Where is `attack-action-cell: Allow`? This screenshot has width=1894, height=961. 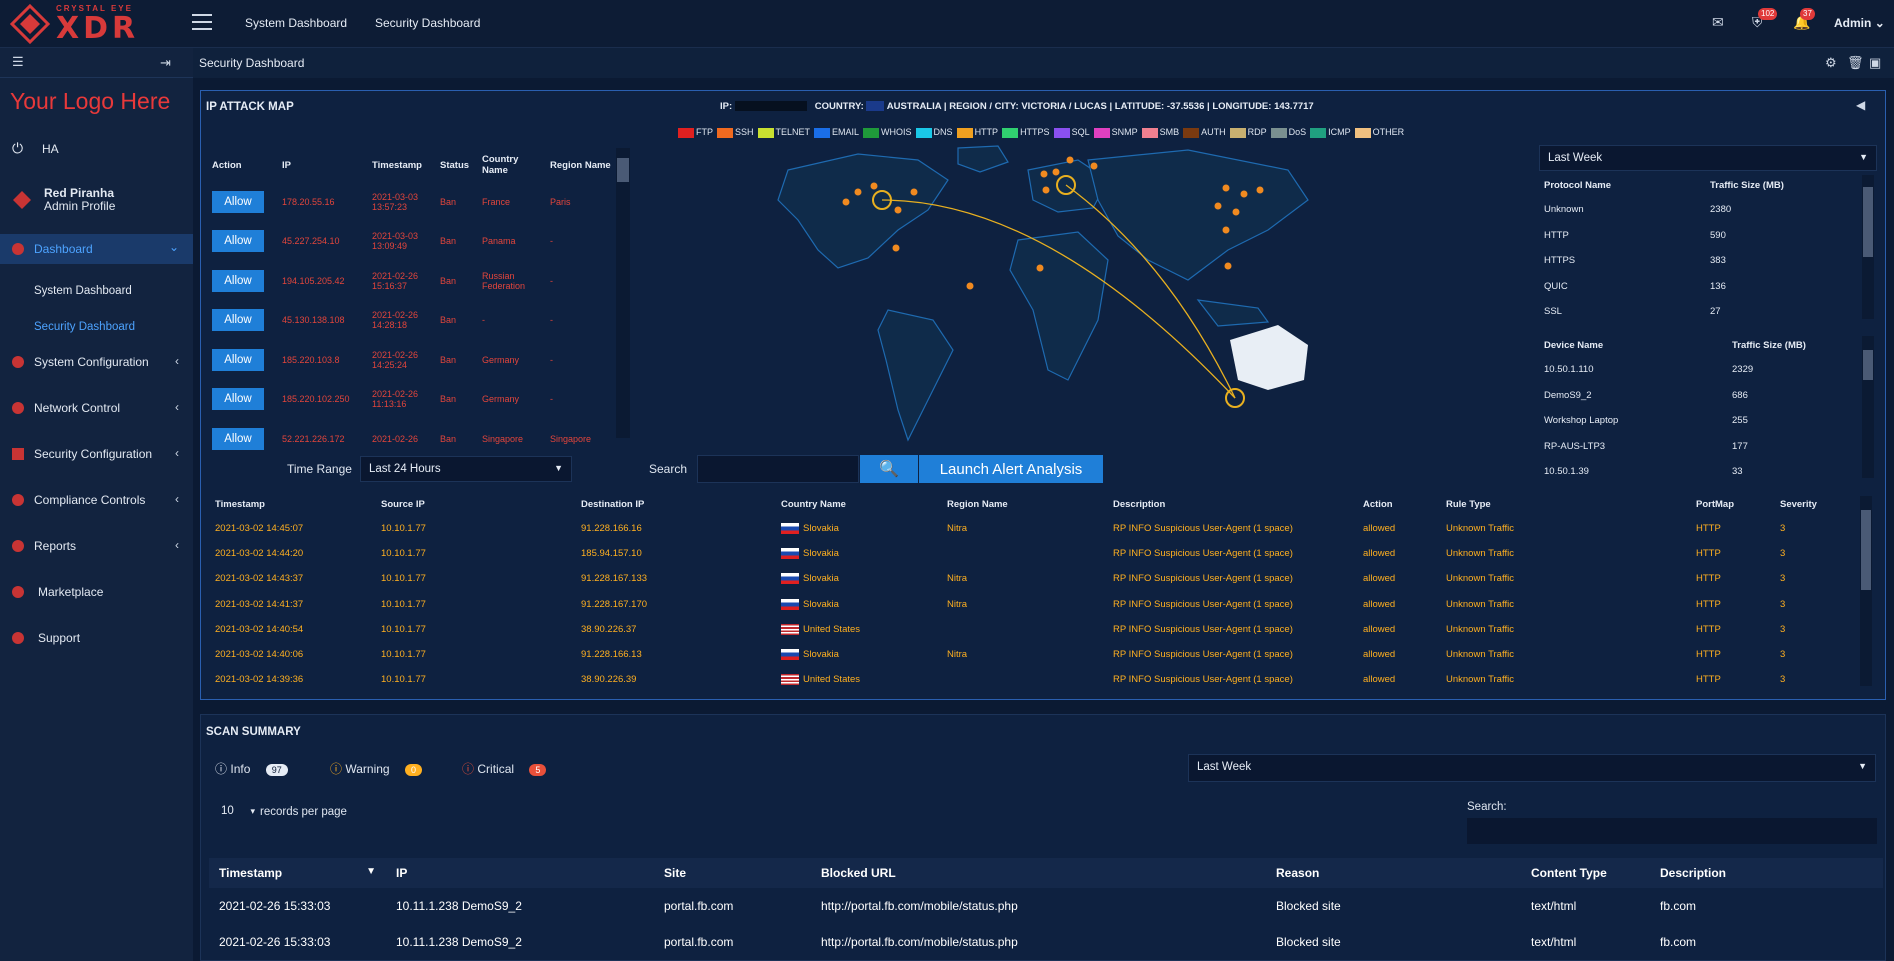
attack-action-cell: Allow is located at coordinates (243, 400).